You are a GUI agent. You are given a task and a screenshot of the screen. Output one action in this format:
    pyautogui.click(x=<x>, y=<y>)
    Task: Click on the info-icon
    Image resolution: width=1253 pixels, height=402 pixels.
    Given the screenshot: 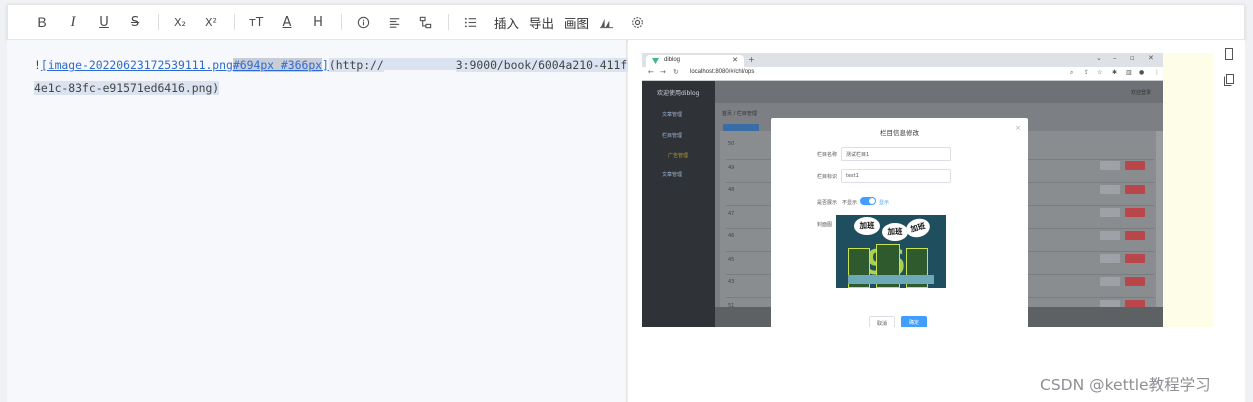 What is the action you would take?
    pyautogui.click(x=363, y=22)
    